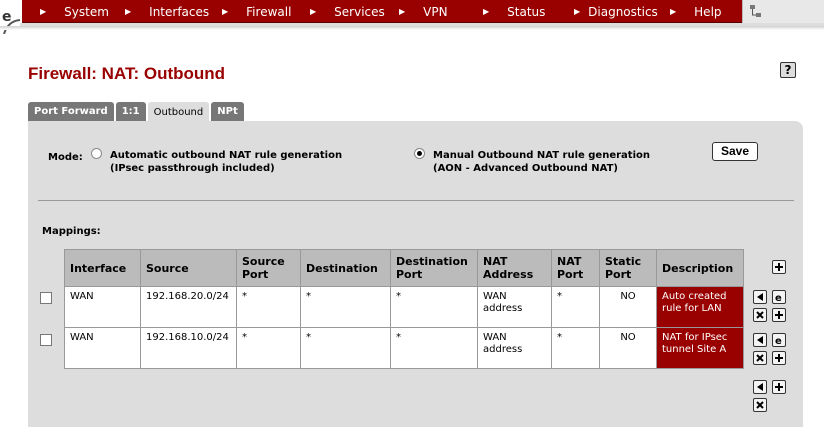 The height and width of the screenshot is (427, 824). What do you see at coordinates (130, 111) in the screenshot?
I see `tab-one-to-one: 1:1` at bounding box center [130, 111].